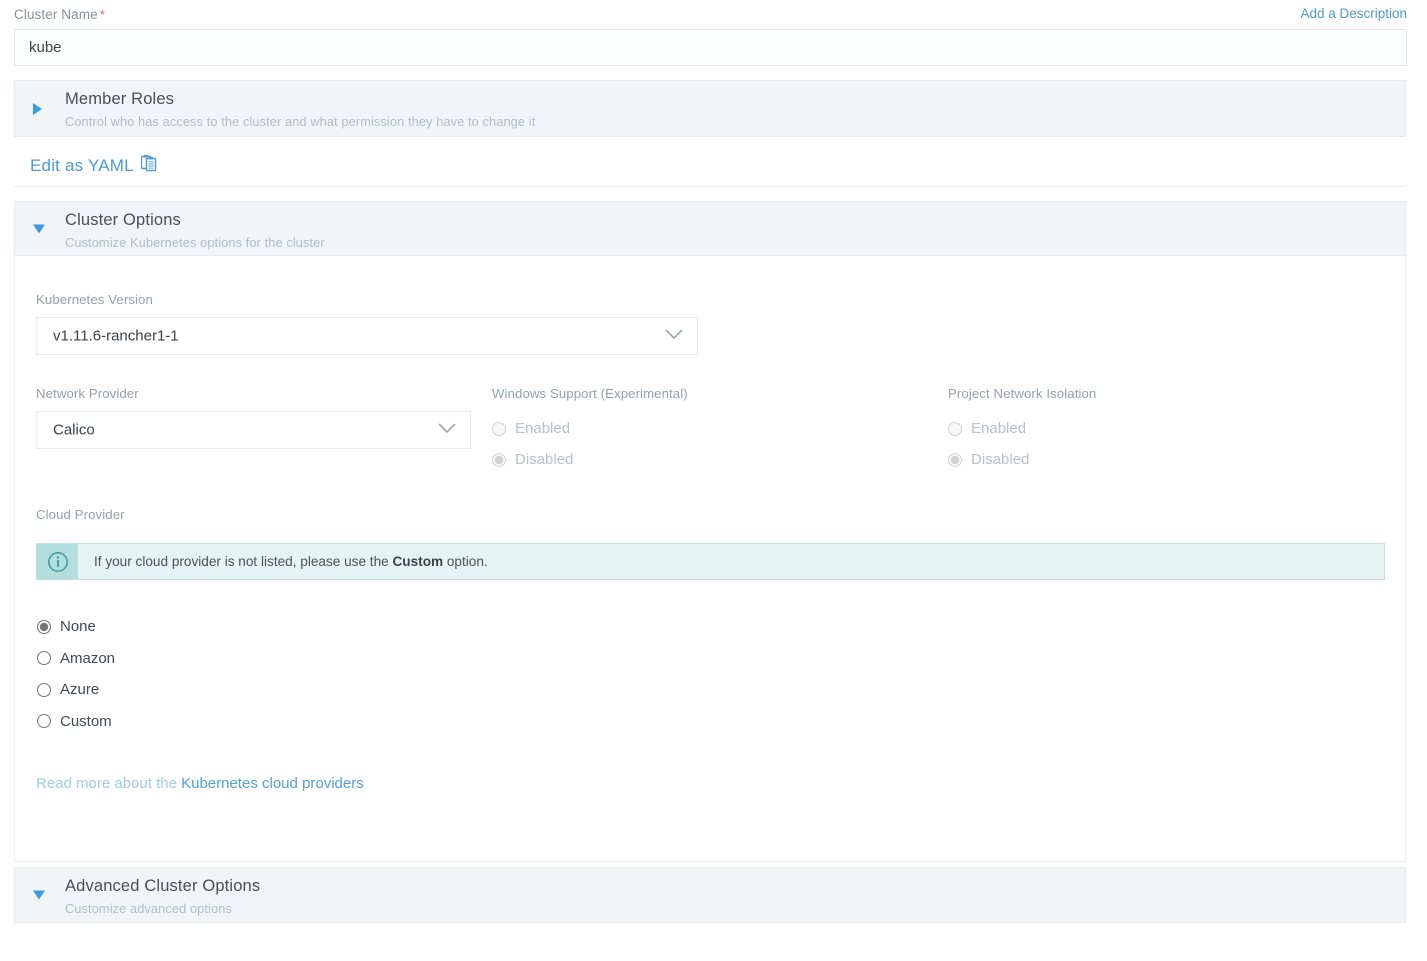  I want to click on windows-support-radio-group: Enabled Disabled, so click(532, 444).